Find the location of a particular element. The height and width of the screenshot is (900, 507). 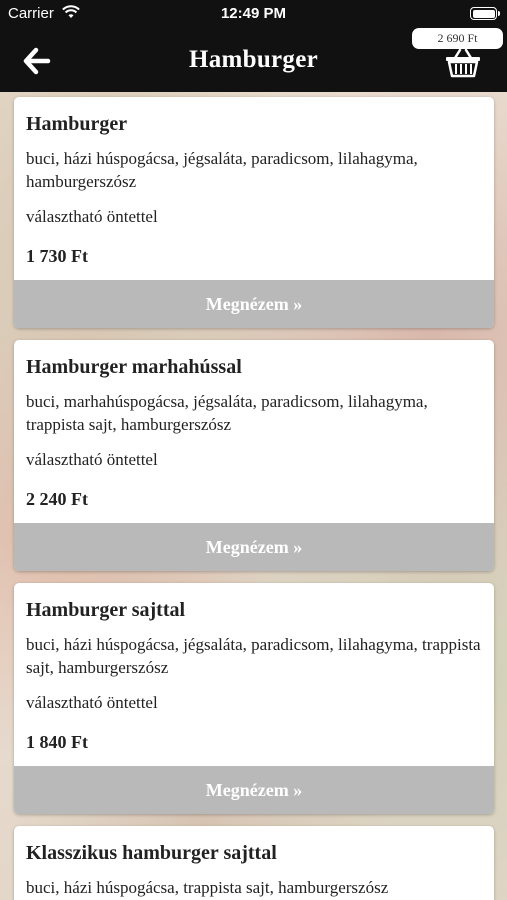

status-bar: Carrier 12:49 PM is located at coordinates (253, 14).